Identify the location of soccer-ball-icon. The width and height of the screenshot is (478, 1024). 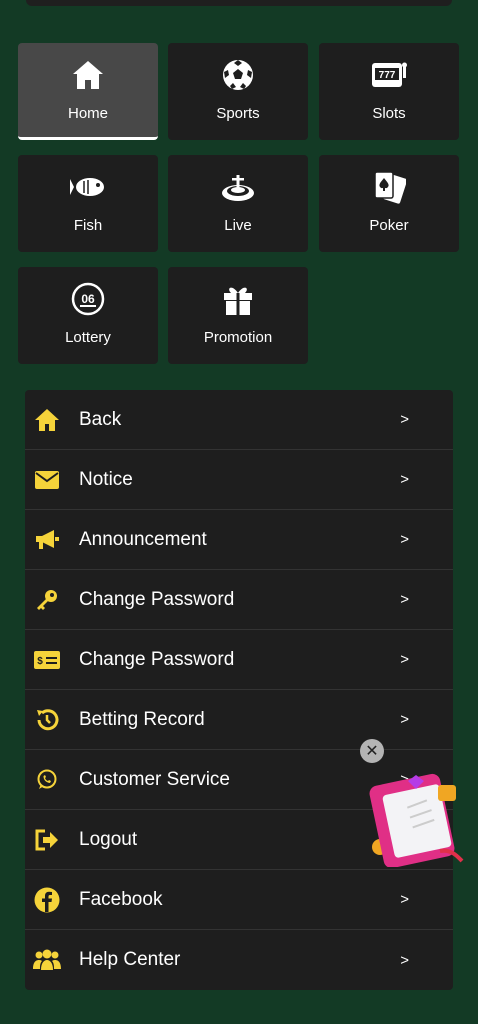
(238, 75).